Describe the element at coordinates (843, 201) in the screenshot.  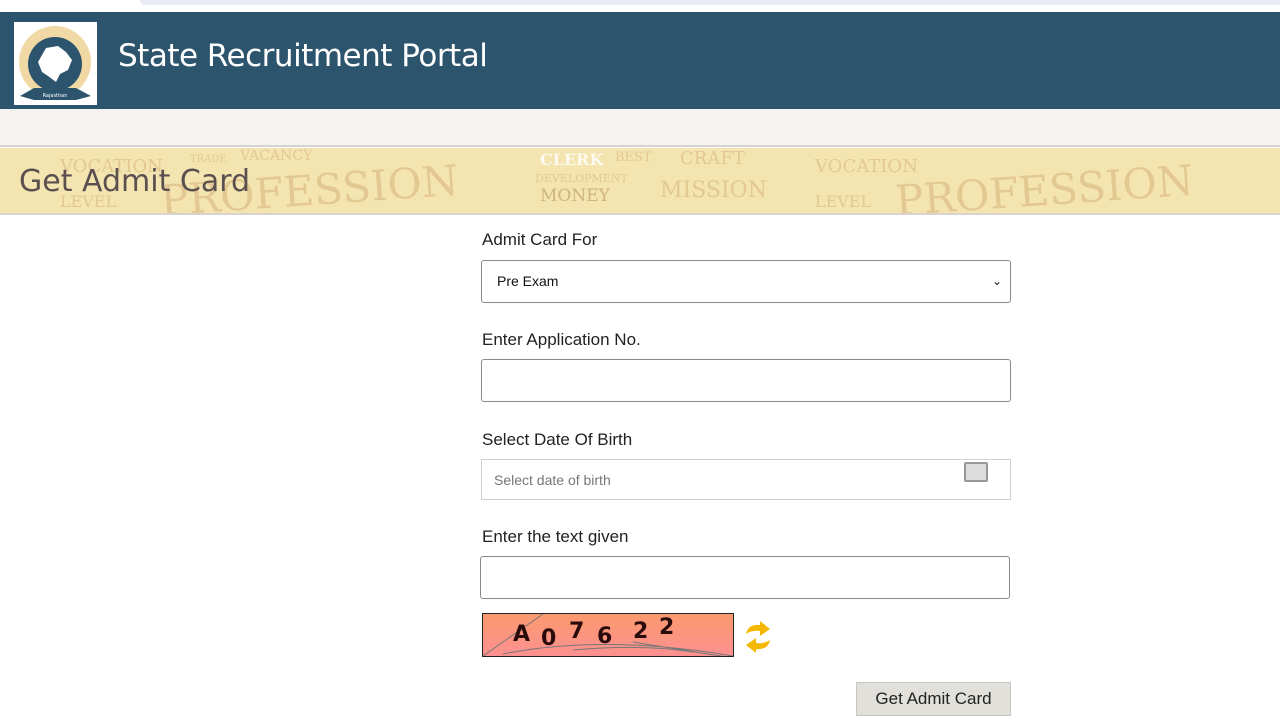
I see `banner-word: LEVEL` at that location.